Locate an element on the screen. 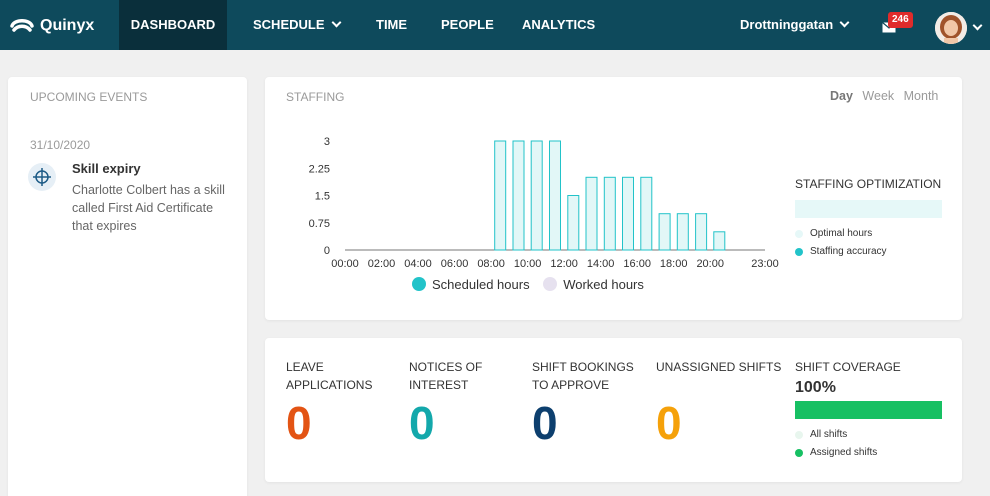 Image resolution: width=990 pixels, height=496 pixels. period-month: Month is located at coordinates (921, 96).